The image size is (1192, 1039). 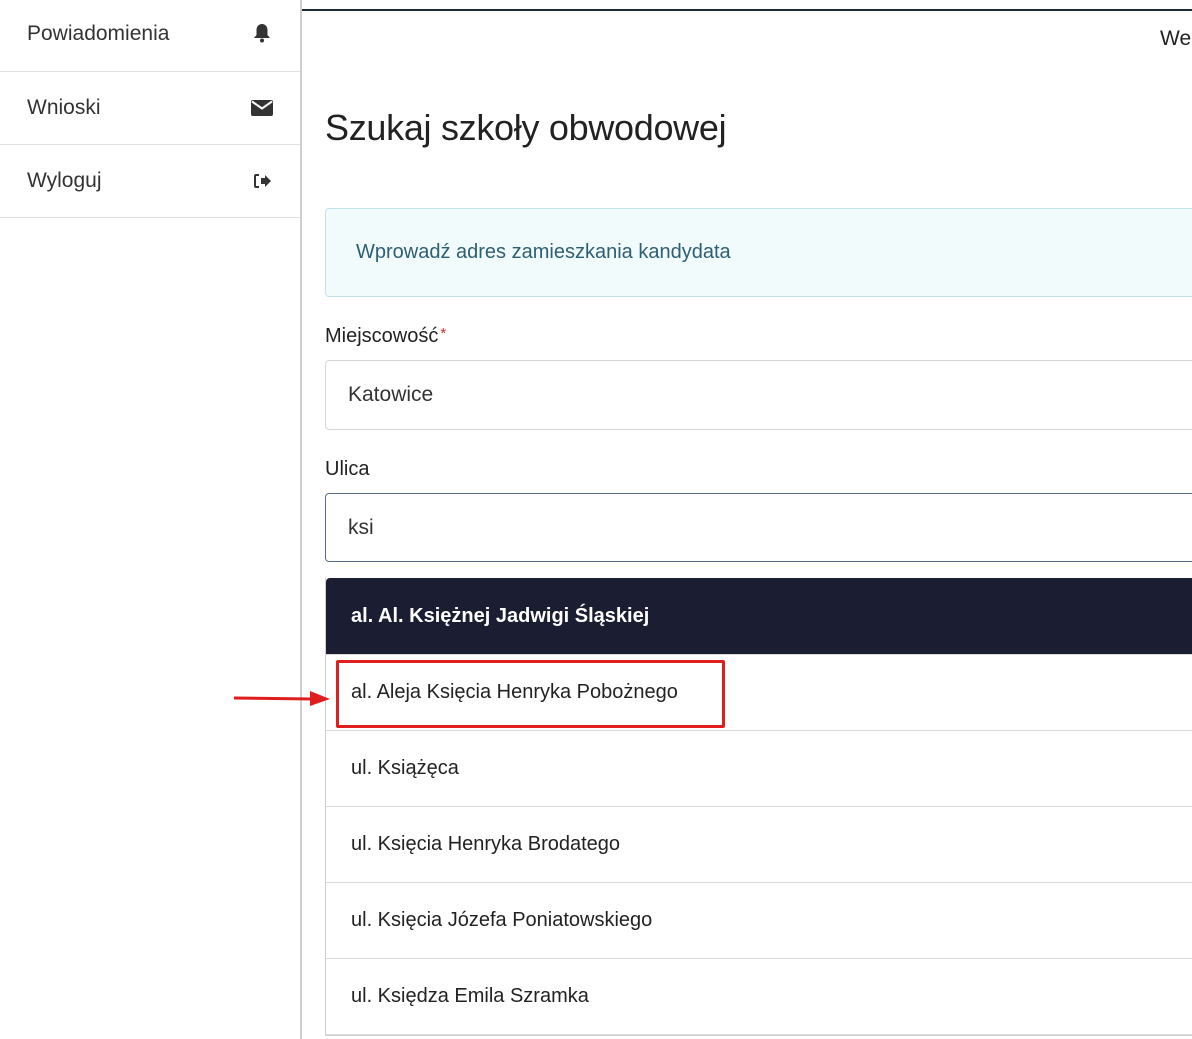 What do you see at coordinates (64, 107) in the screenshot?
I see `sidebar-item-label: Wnioski` at bounding box center [64, 107].